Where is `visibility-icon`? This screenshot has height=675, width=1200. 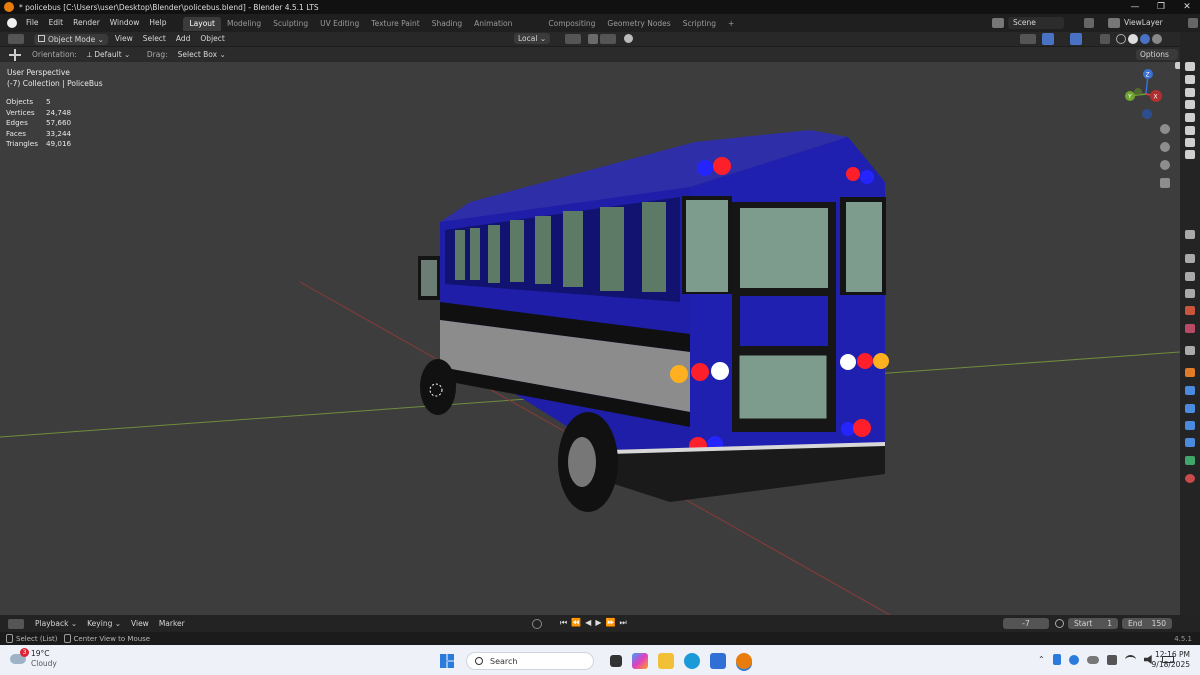
visibility-icon is located at coordinates (1028, 39).